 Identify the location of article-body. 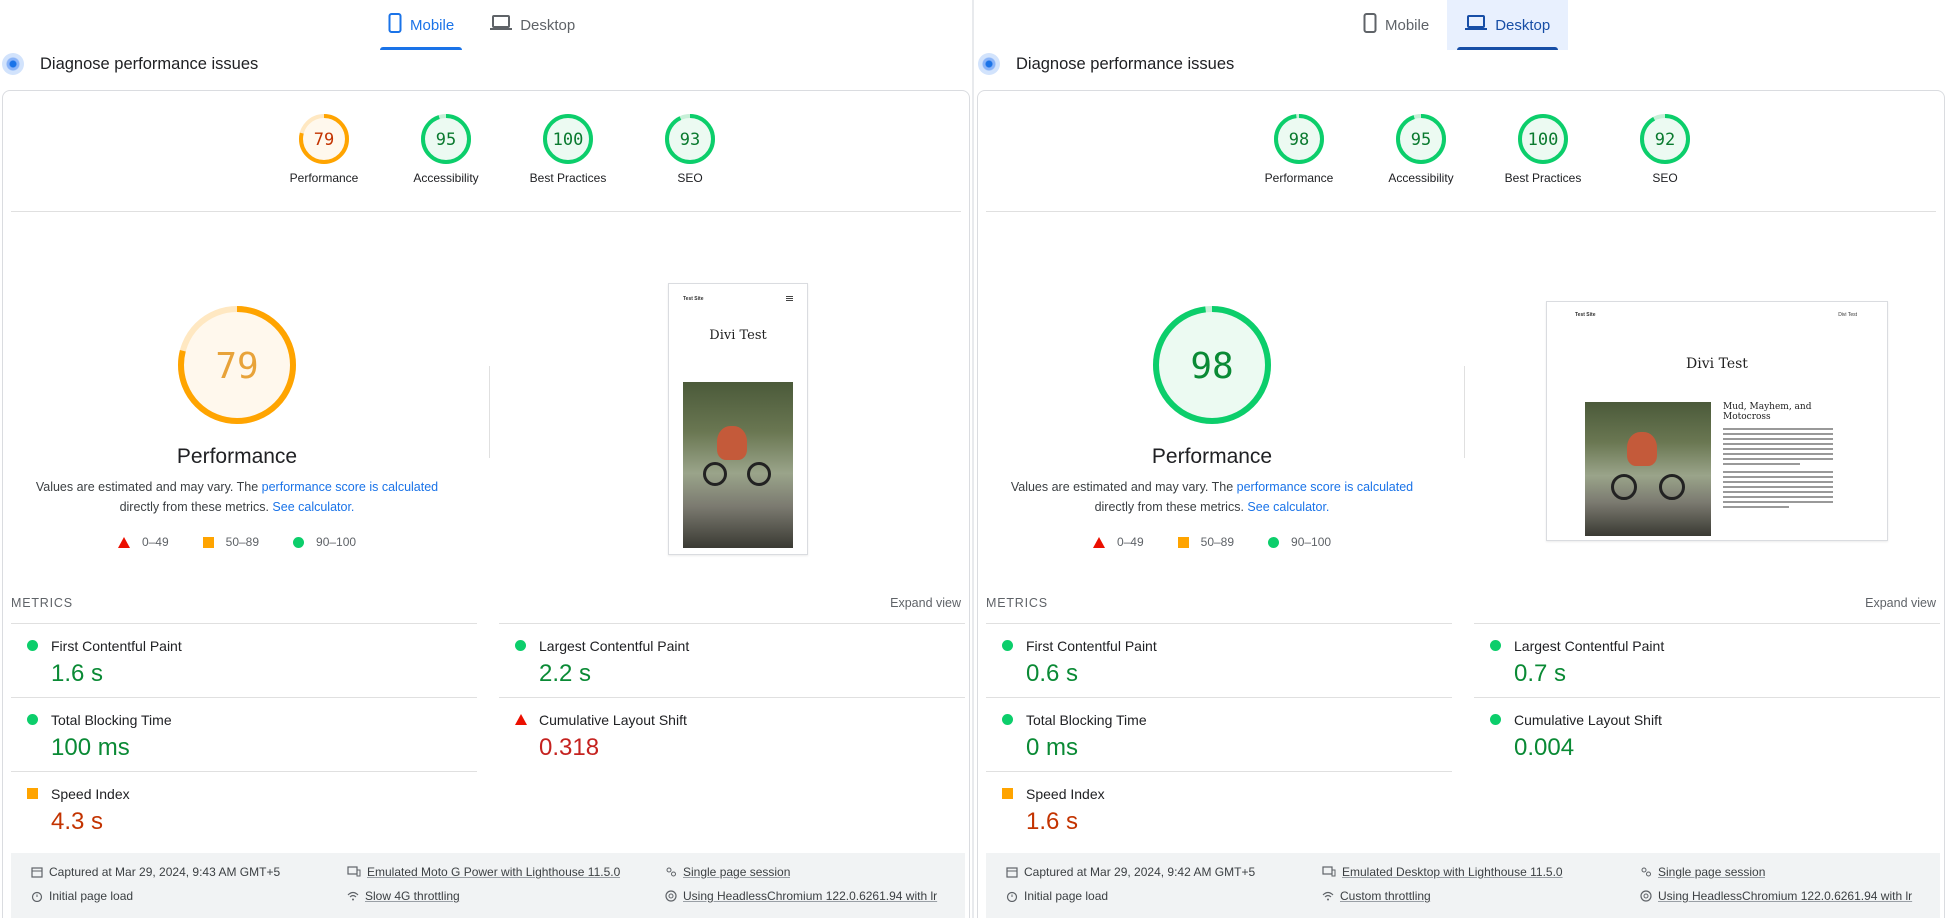
(1778, 469).